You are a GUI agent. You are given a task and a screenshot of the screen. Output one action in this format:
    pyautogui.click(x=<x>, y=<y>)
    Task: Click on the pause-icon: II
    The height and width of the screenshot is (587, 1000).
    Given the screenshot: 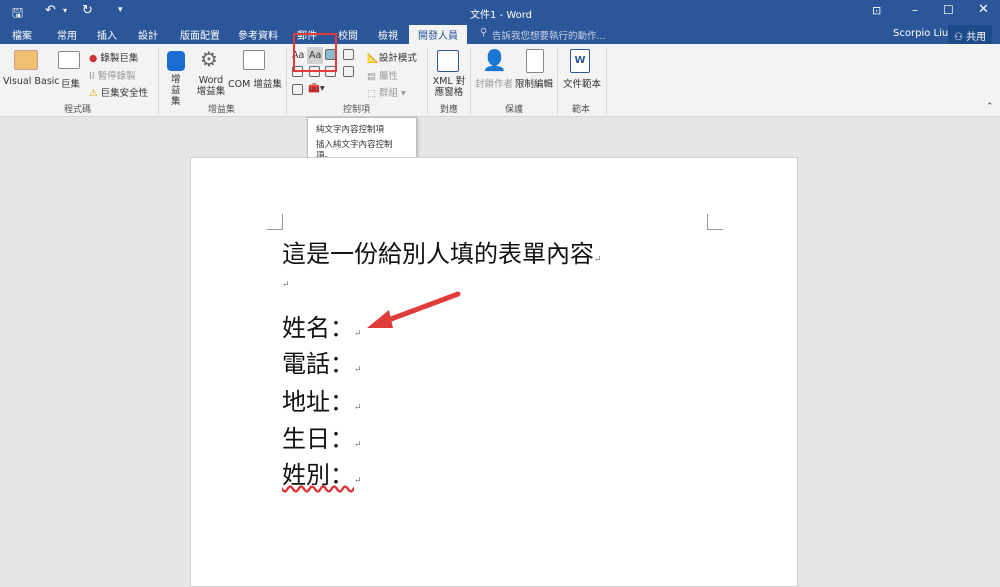 What is the action you would take?
    pyautogui.click(x=92, y=76)
    